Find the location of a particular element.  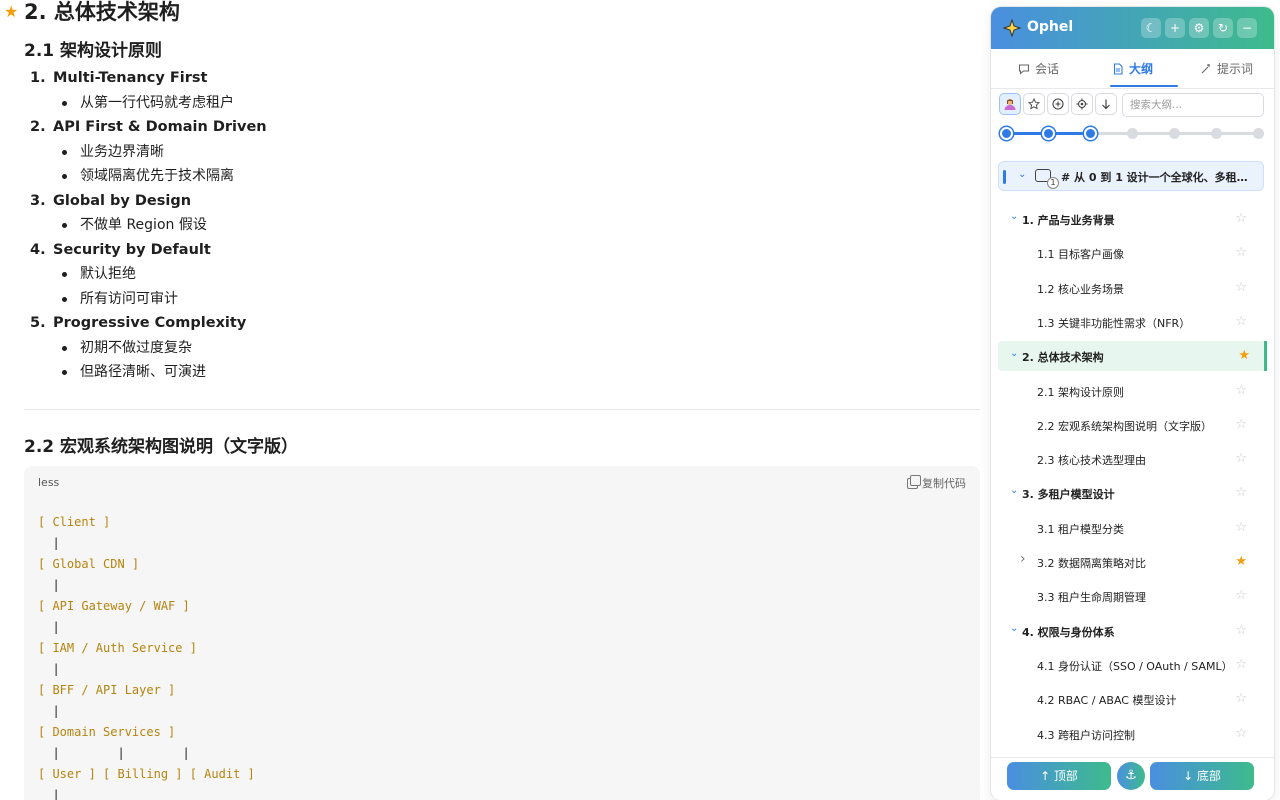

outline-subsection-item: › 3.2 数据隔离策略对比 ★ is located at coordinates (1131, 562).